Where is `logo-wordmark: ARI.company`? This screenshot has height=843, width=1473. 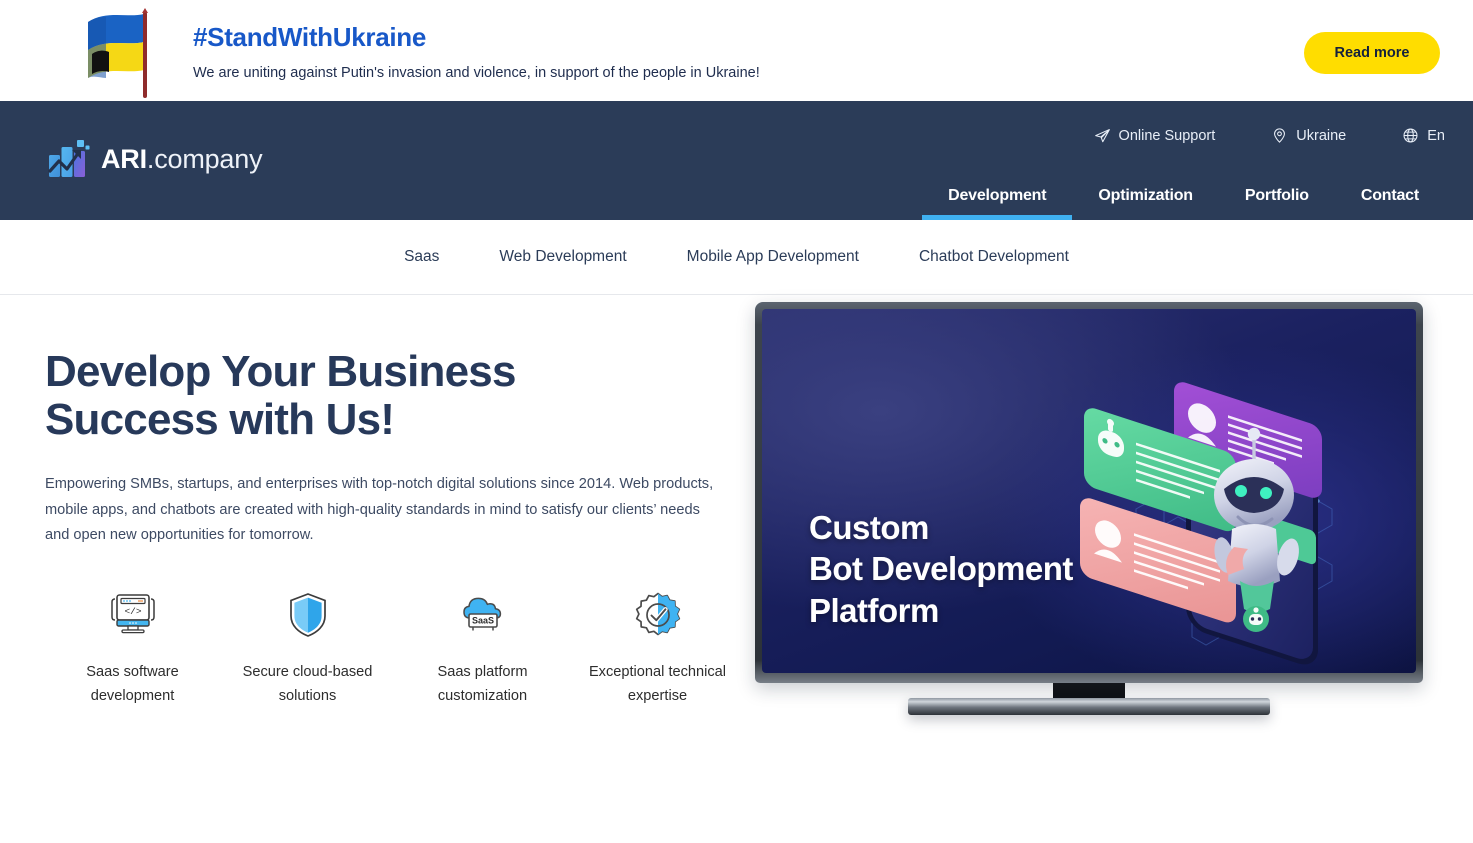 logo-wordmark: ARI.company is located at coordinates (182, 159).